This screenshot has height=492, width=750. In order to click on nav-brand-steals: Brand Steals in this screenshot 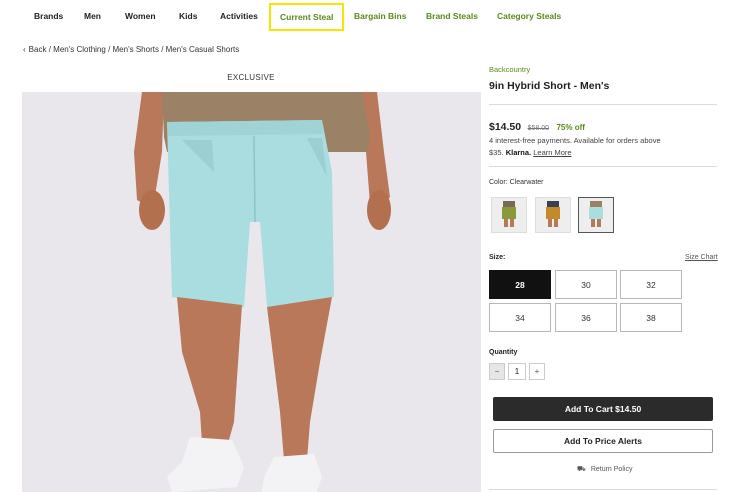, I will do `click(452, 16)`.